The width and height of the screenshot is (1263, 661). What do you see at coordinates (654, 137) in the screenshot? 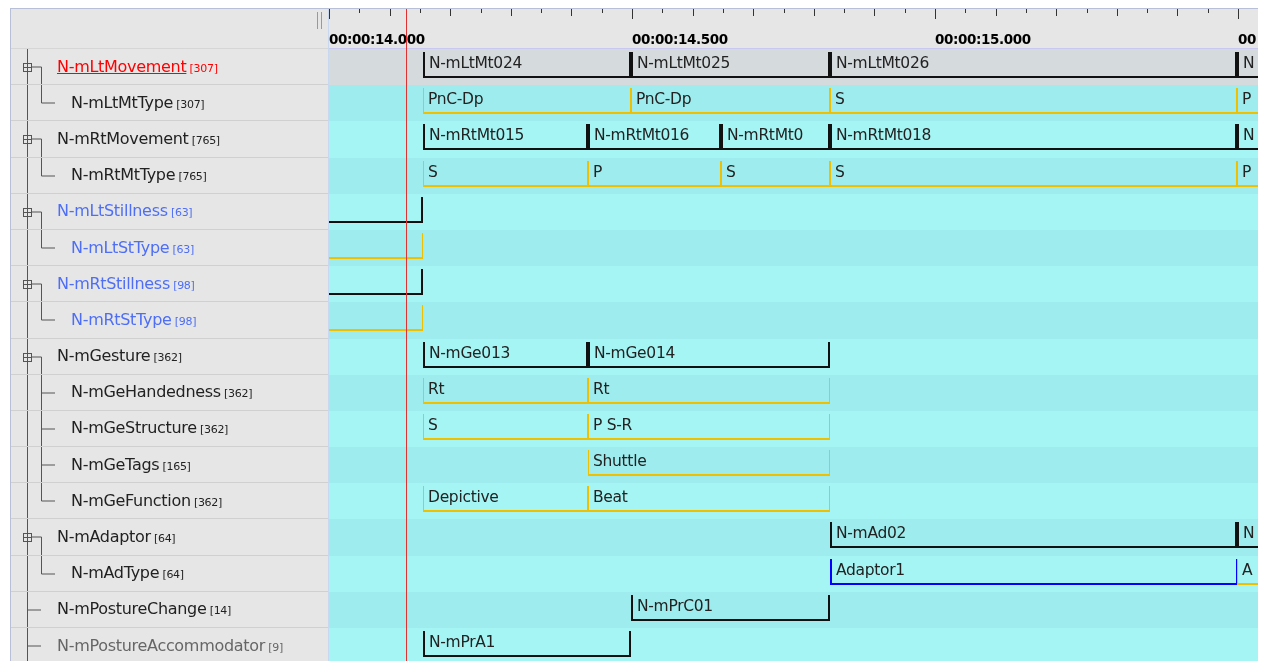
I see `annotation: N-mRtMt016` at bounding box center [654, 137].